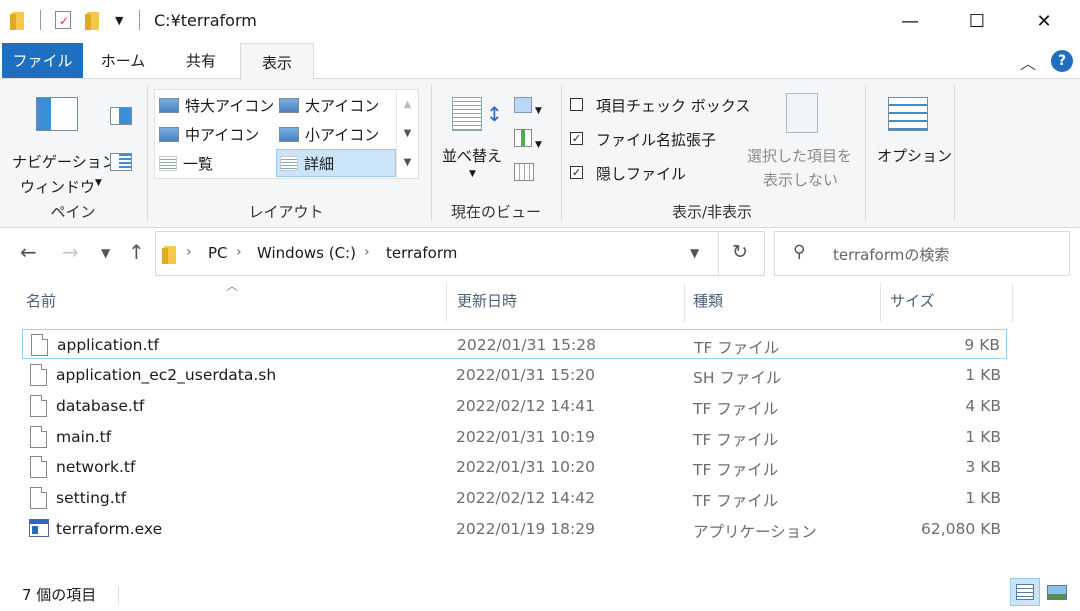  Describe the element at coordinates (1028, 62) in the screenshot. I see `collapse-ribbon-icon: ︿` at that location.